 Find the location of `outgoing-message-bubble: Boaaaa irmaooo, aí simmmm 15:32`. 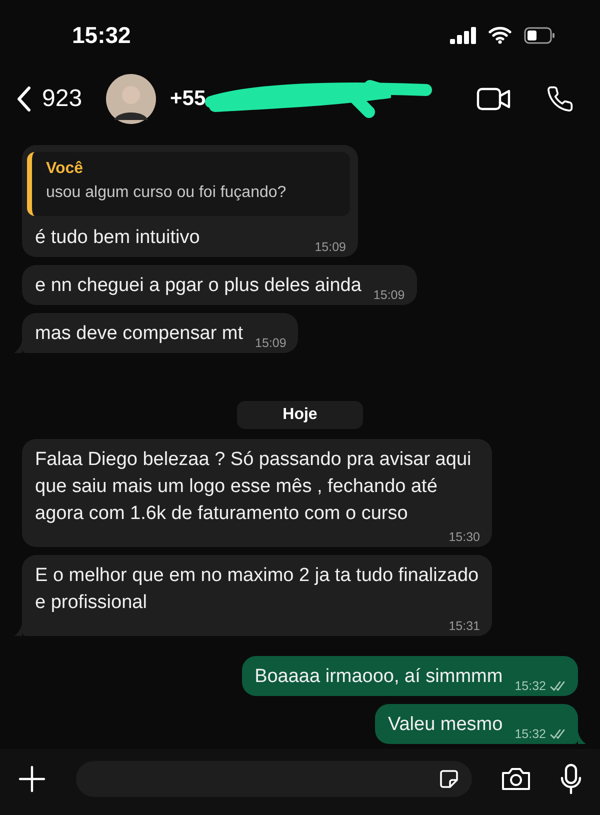

outgoing-message-bubble: Boaaaa irmaooo, aí simmmm 15:32 is located at coordinates (410, 676).